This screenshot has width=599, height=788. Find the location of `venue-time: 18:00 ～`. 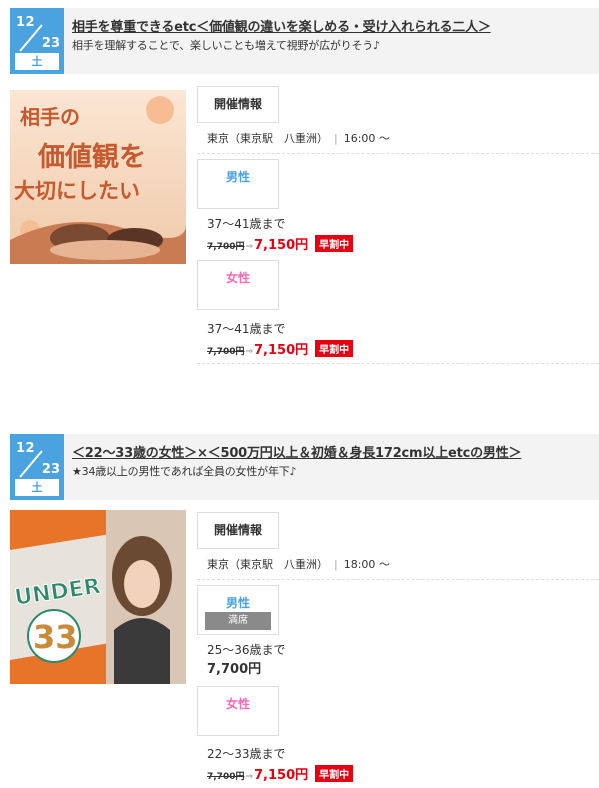

venue-time: 18:00 ～ is located at coordinates (366, 564).